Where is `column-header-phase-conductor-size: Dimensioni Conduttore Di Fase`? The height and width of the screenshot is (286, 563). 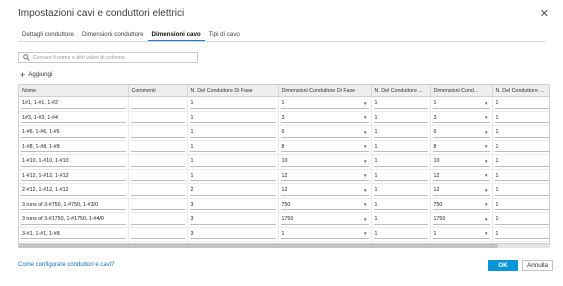
column-header-phase-conductor-size: Dimensioni Conduttore Di Fase is located at coordinates (325, 91).